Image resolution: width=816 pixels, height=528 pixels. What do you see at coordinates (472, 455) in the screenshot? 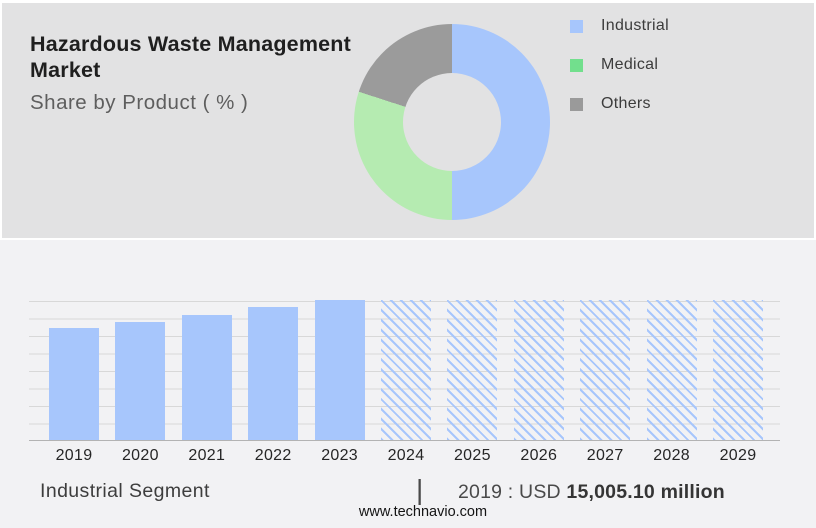
I see `x-tick-2025: 2025` at bounding box center [472, 455].